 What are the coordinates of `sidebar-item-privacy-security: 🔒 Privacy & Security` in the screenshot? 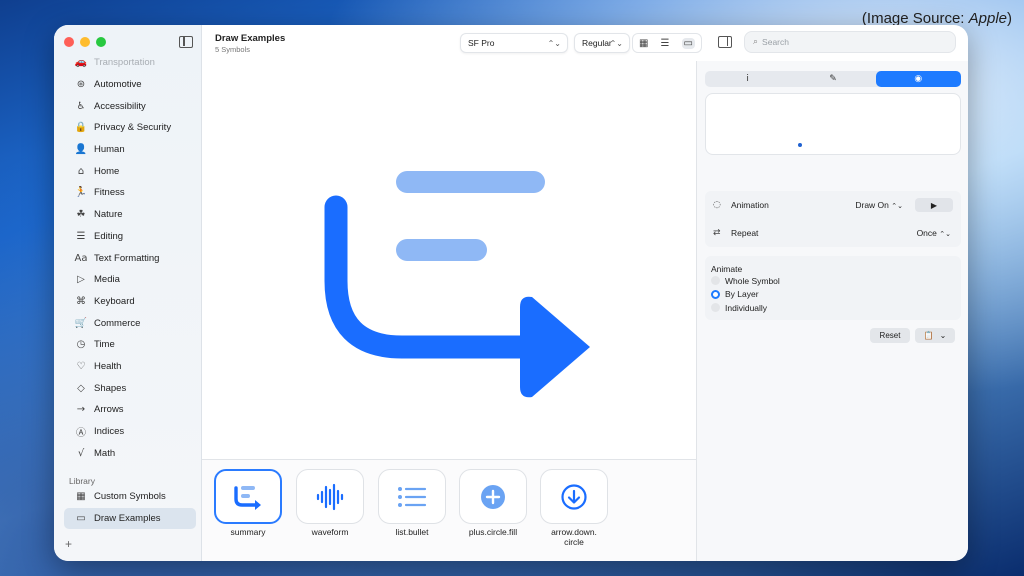 It's located at (130, 128).